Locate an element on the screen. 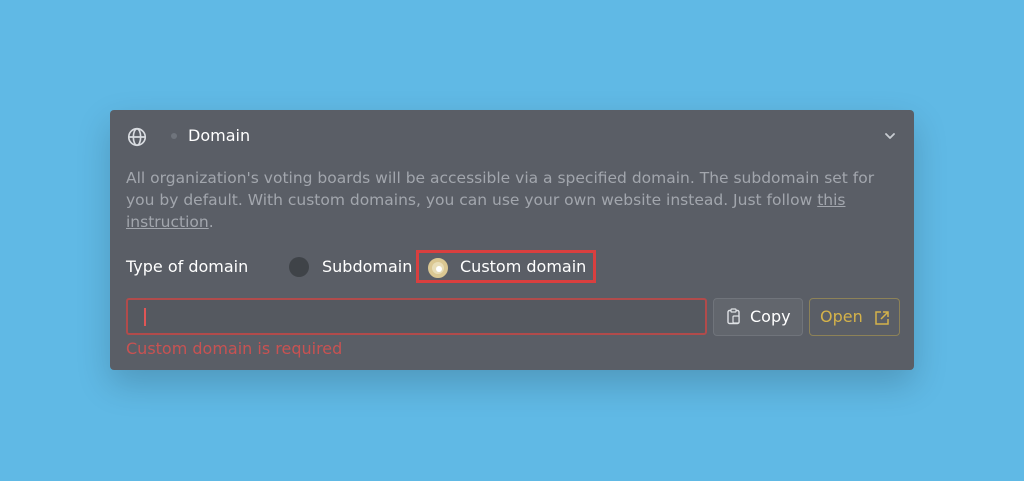  external-link-icon is located at coordinates (882, 318).